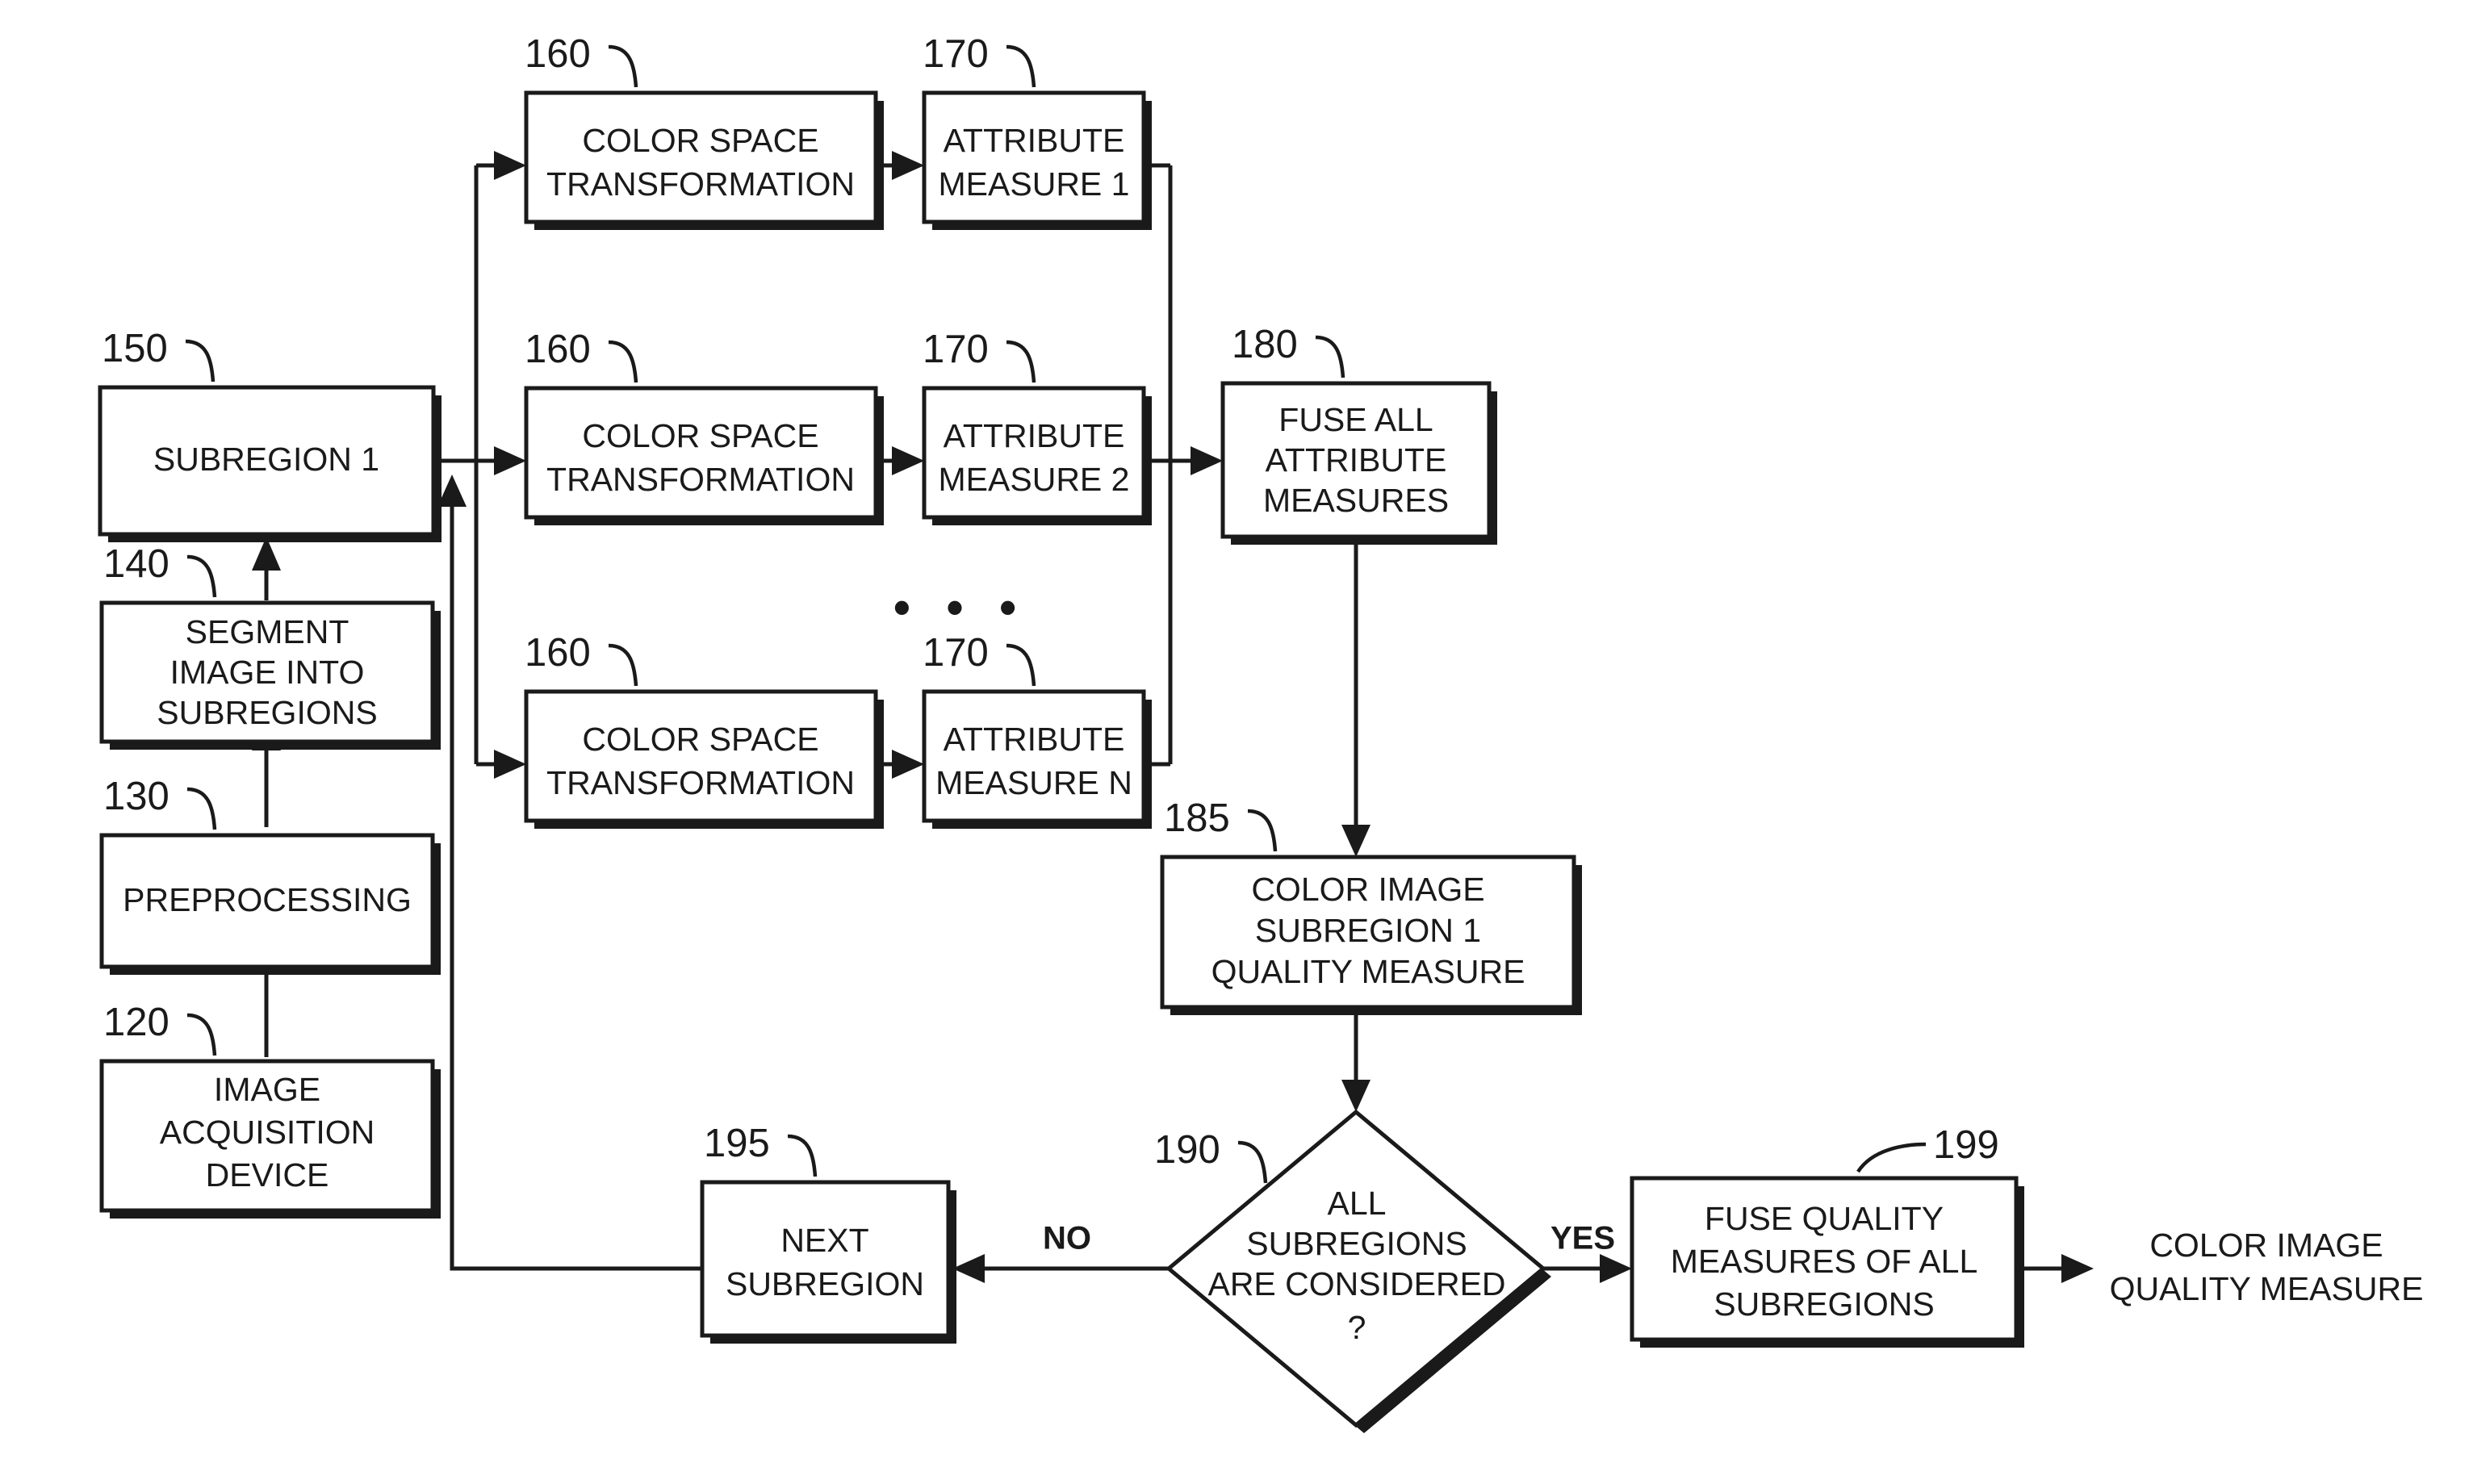 The height and width of the screenshot is (1484, 2469). Describe the element at coordinates (267, 1132) in the screenshot. I see `node-label-line2: ACQUISITION` at that location.